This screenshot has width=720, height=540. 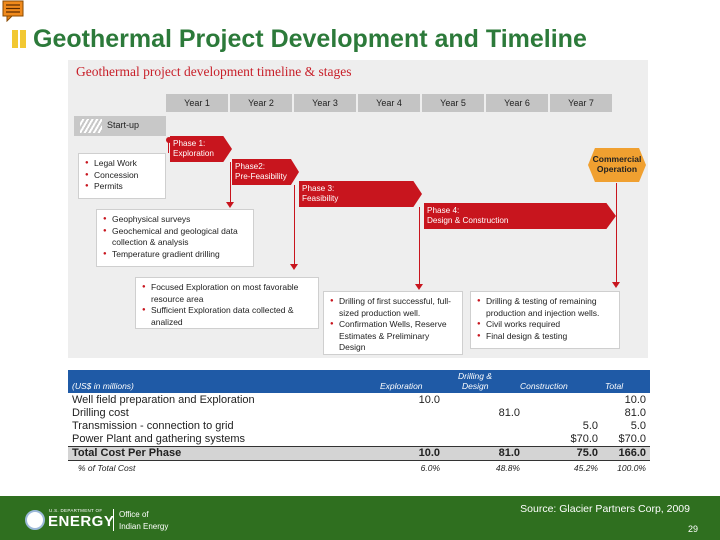 What do you see at coordinates (401, 386) in the screenshot?
I see `column-header: Exploration` at bounding box center [401, 386].